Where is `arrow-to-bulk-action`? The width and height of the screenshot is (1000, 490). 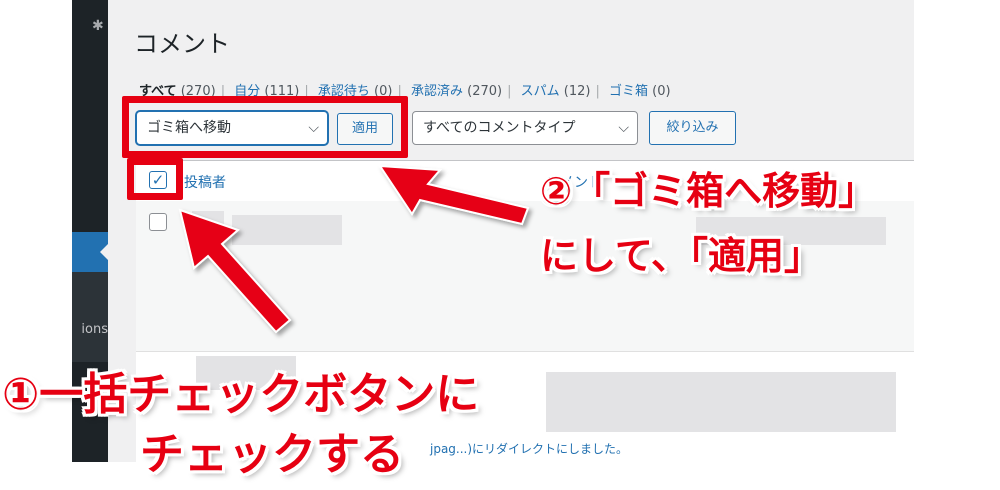 arrow-to-bulk-action is located at coordinates (454, 195).